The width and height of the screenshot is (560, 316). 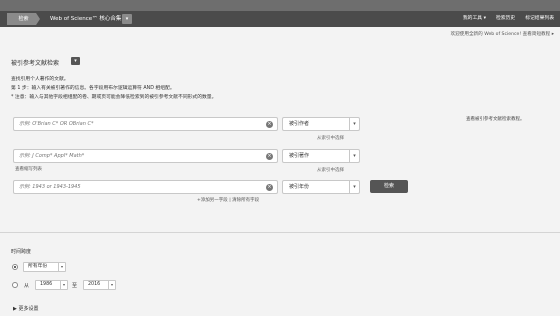 What do you see at coordinates (86, 19) in the screenshot?
I see `product-name: Web of Science™ 核心合集` at bounding box center [86, 19].